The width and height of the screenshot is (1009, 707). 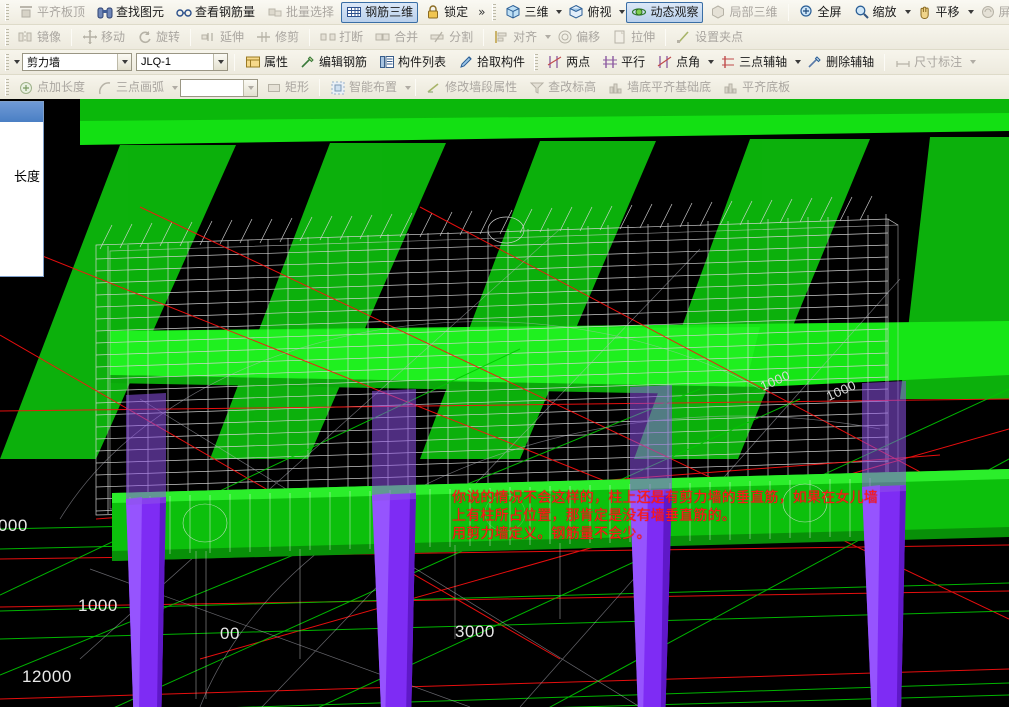 I want to click on panel-title-bar, so click(x=21, y=112).